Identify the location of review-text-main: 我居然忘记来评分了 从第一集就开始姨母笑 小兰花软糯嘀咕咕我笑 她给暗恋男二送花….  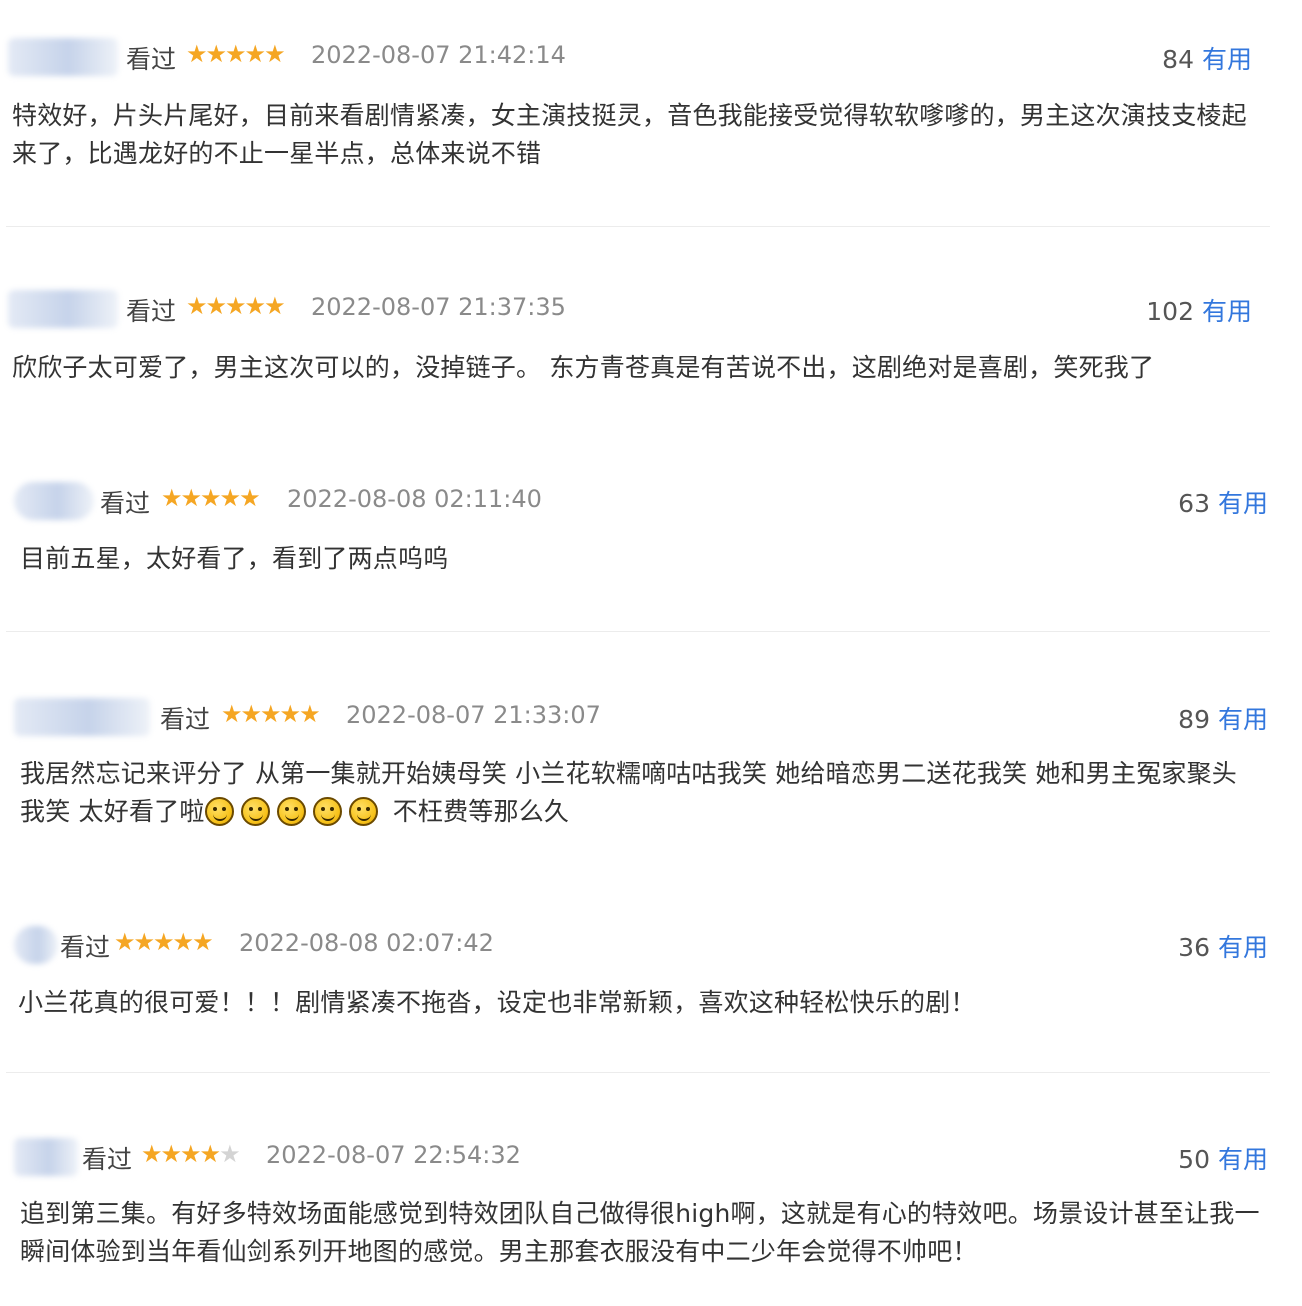
(628, 792).